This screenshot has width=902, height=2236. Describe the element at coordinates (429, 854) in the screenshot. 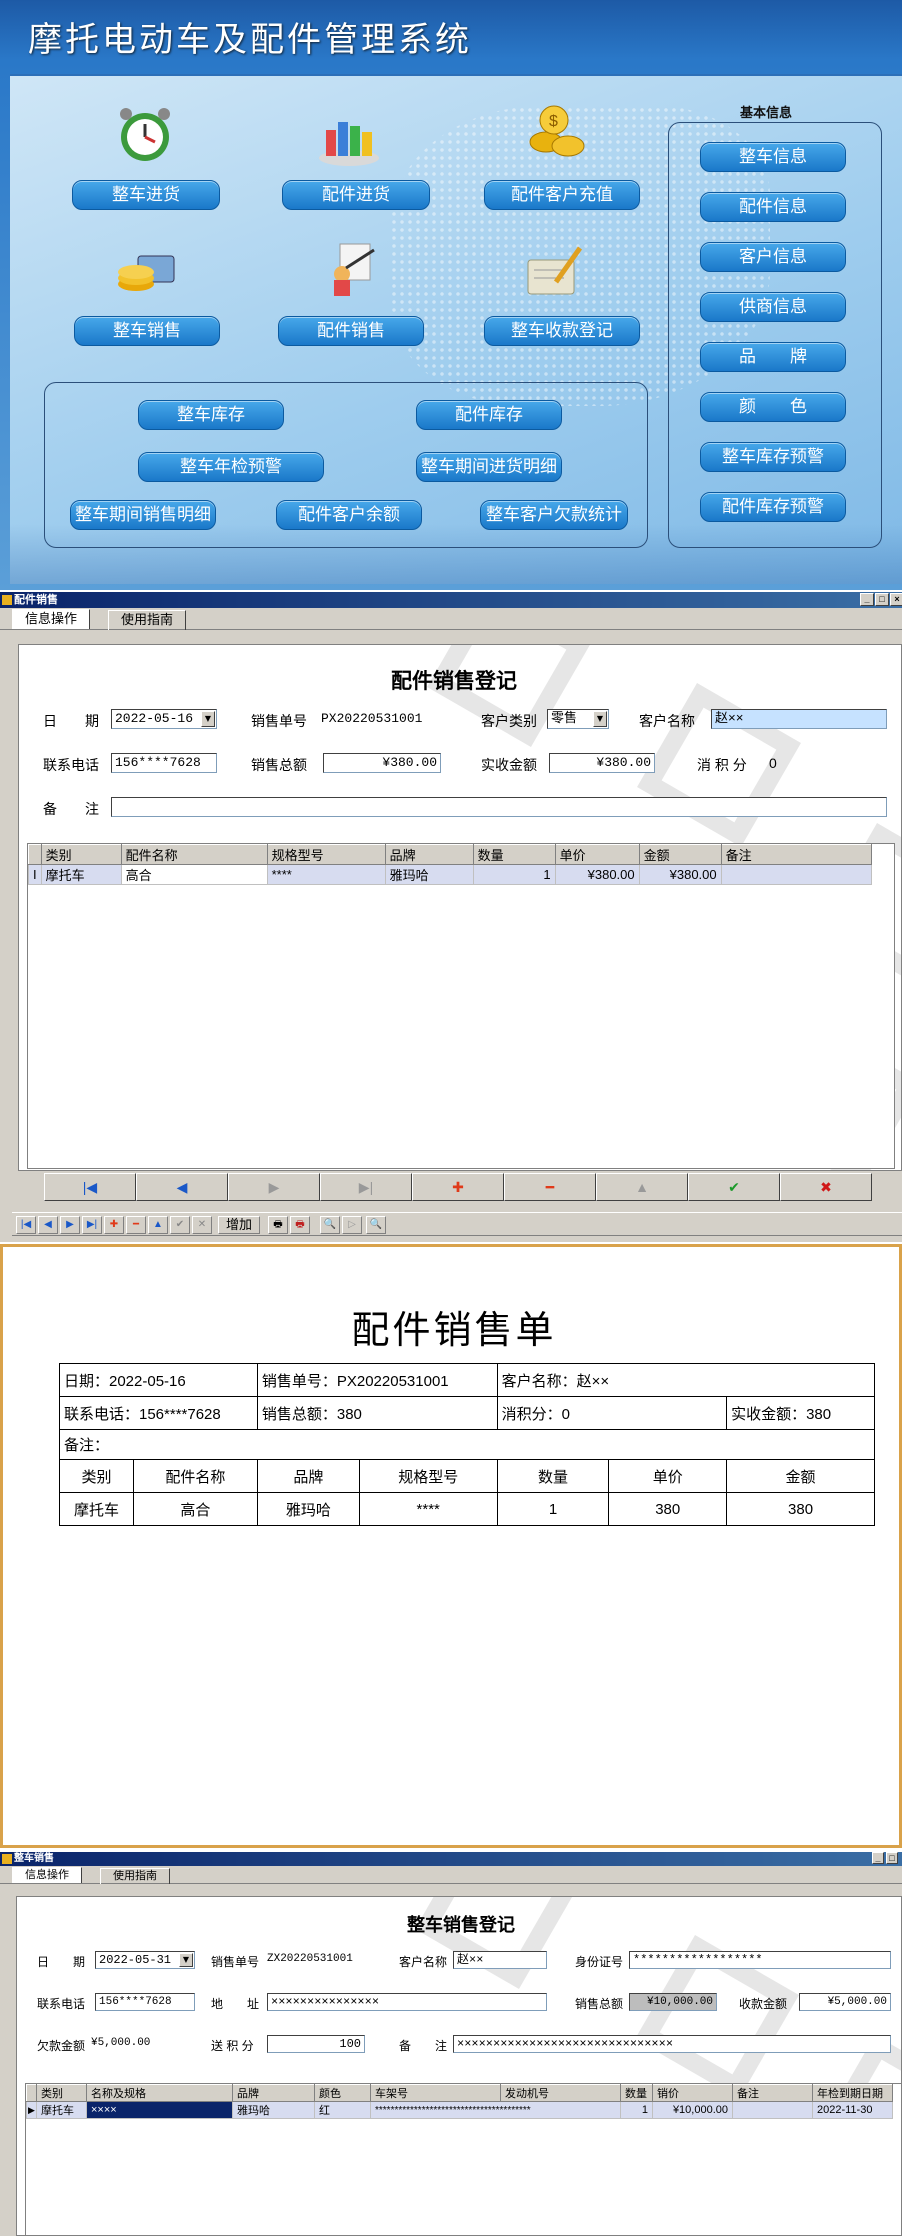

I see `grid-header: 品牌` at that location.